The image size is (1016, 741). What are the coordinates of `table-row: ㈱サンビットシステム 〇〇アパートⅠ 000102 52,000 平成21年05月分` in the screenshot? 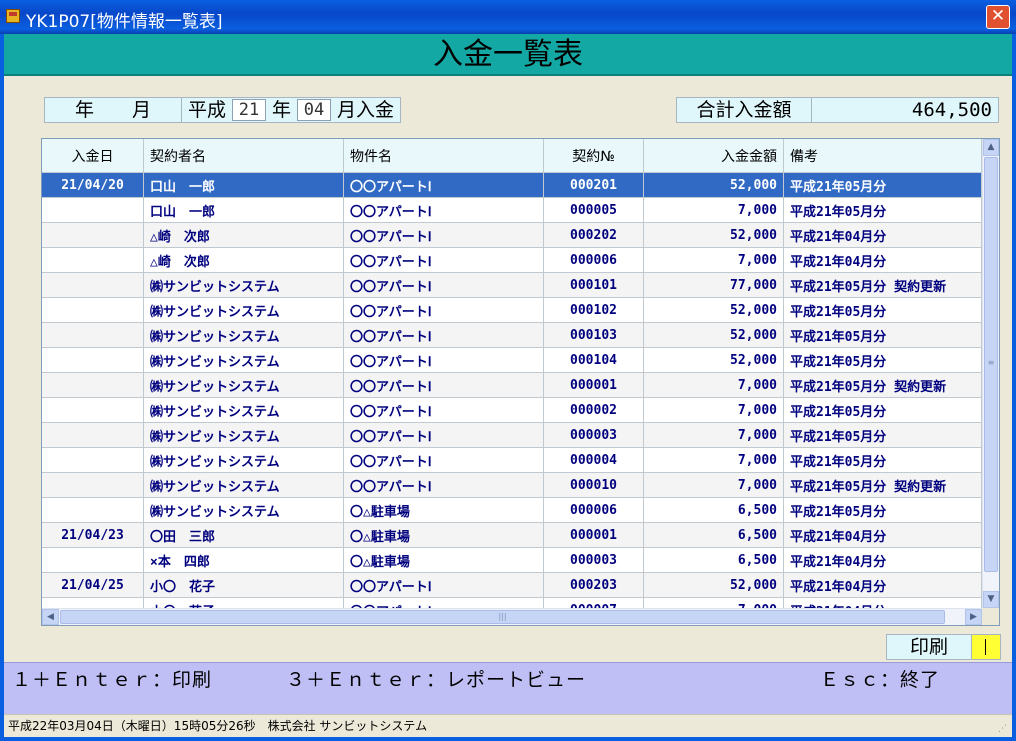 It's located at (512, 310).